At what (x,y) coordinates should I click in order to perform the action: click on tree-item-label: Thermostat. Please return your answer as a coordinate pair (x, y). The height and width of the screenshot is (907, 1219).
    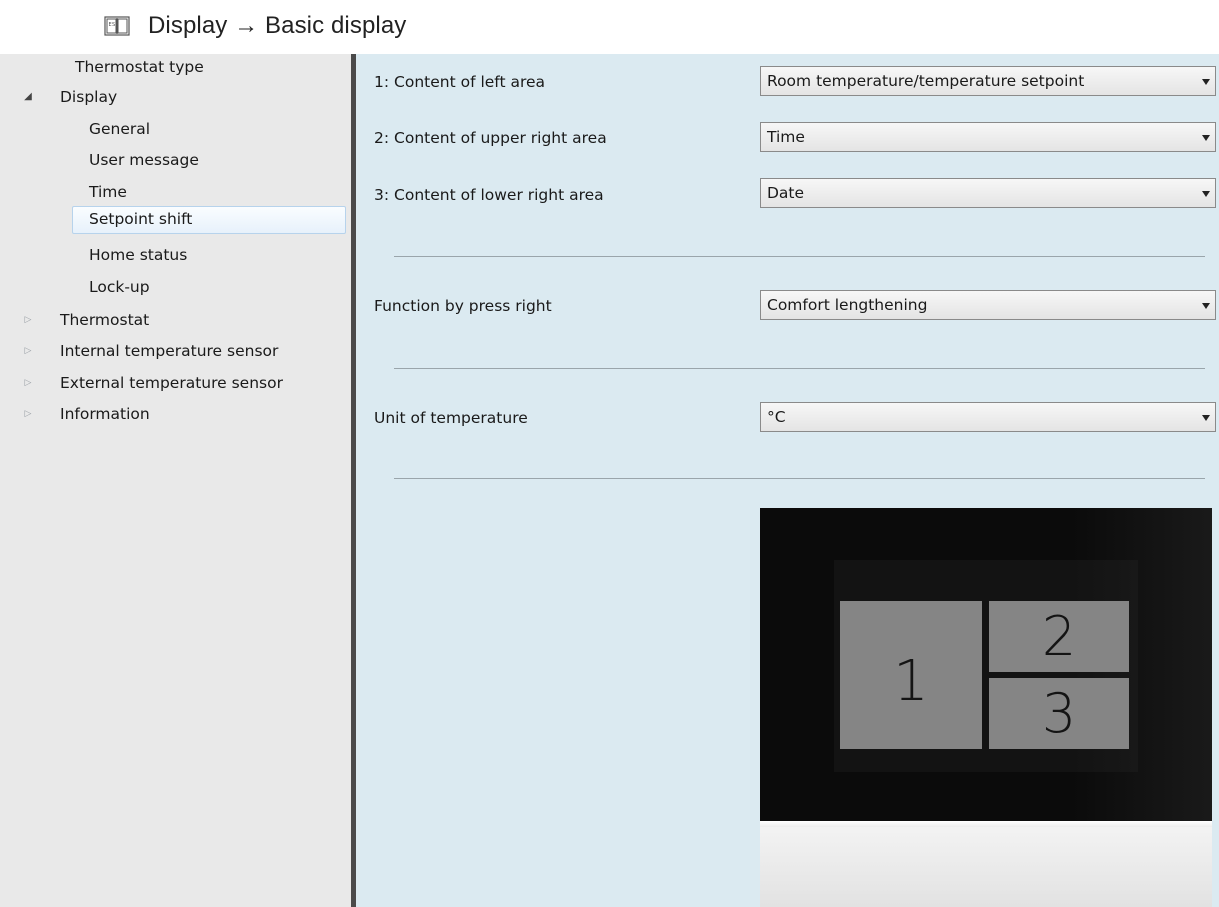
    Looking at the image, I should click on (105, 320).